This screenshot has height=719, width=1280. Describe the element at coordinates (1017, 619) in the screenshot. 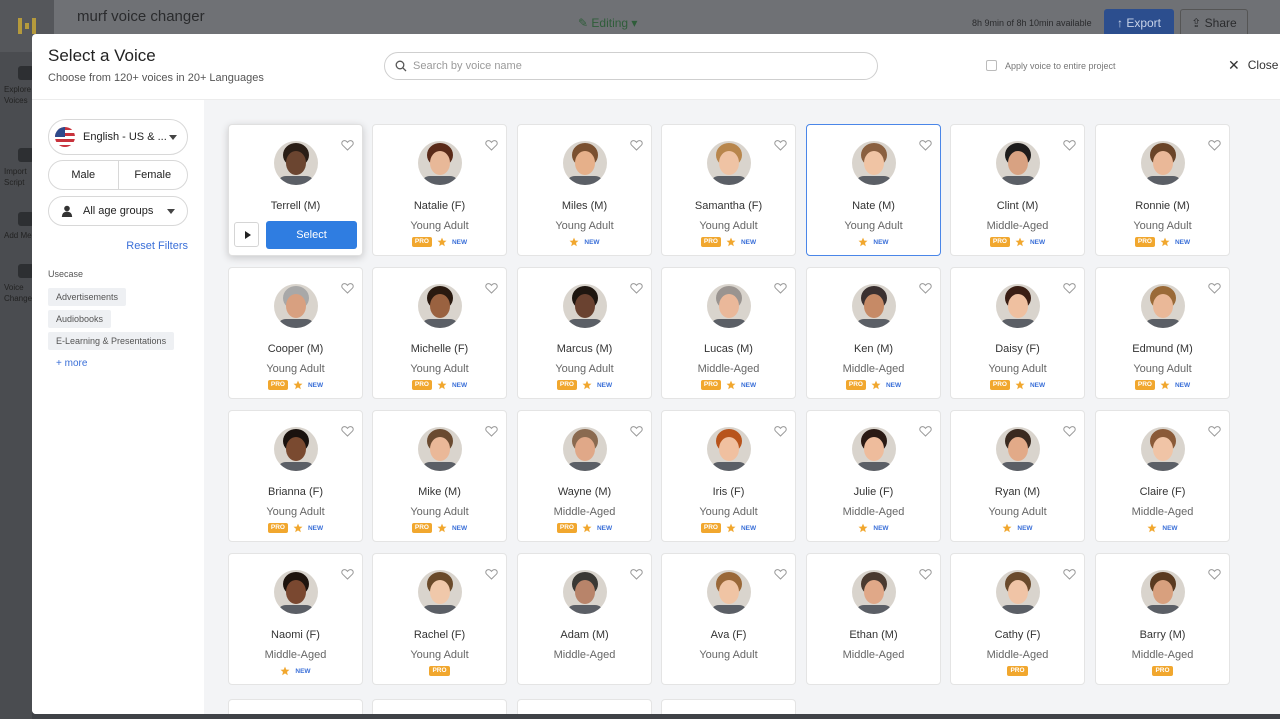

I see `voice-card: Cathy (F) Middle-Aged PRO` at that location.